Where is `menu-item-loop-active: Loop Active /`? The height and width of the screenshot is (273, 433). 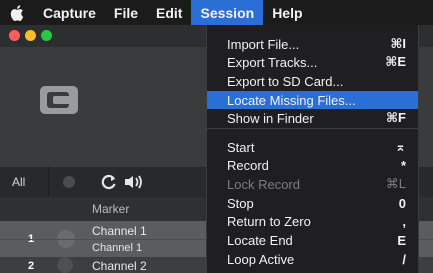 menu-item-loop-active: Loop Active / is located at coordinates (312, 259).